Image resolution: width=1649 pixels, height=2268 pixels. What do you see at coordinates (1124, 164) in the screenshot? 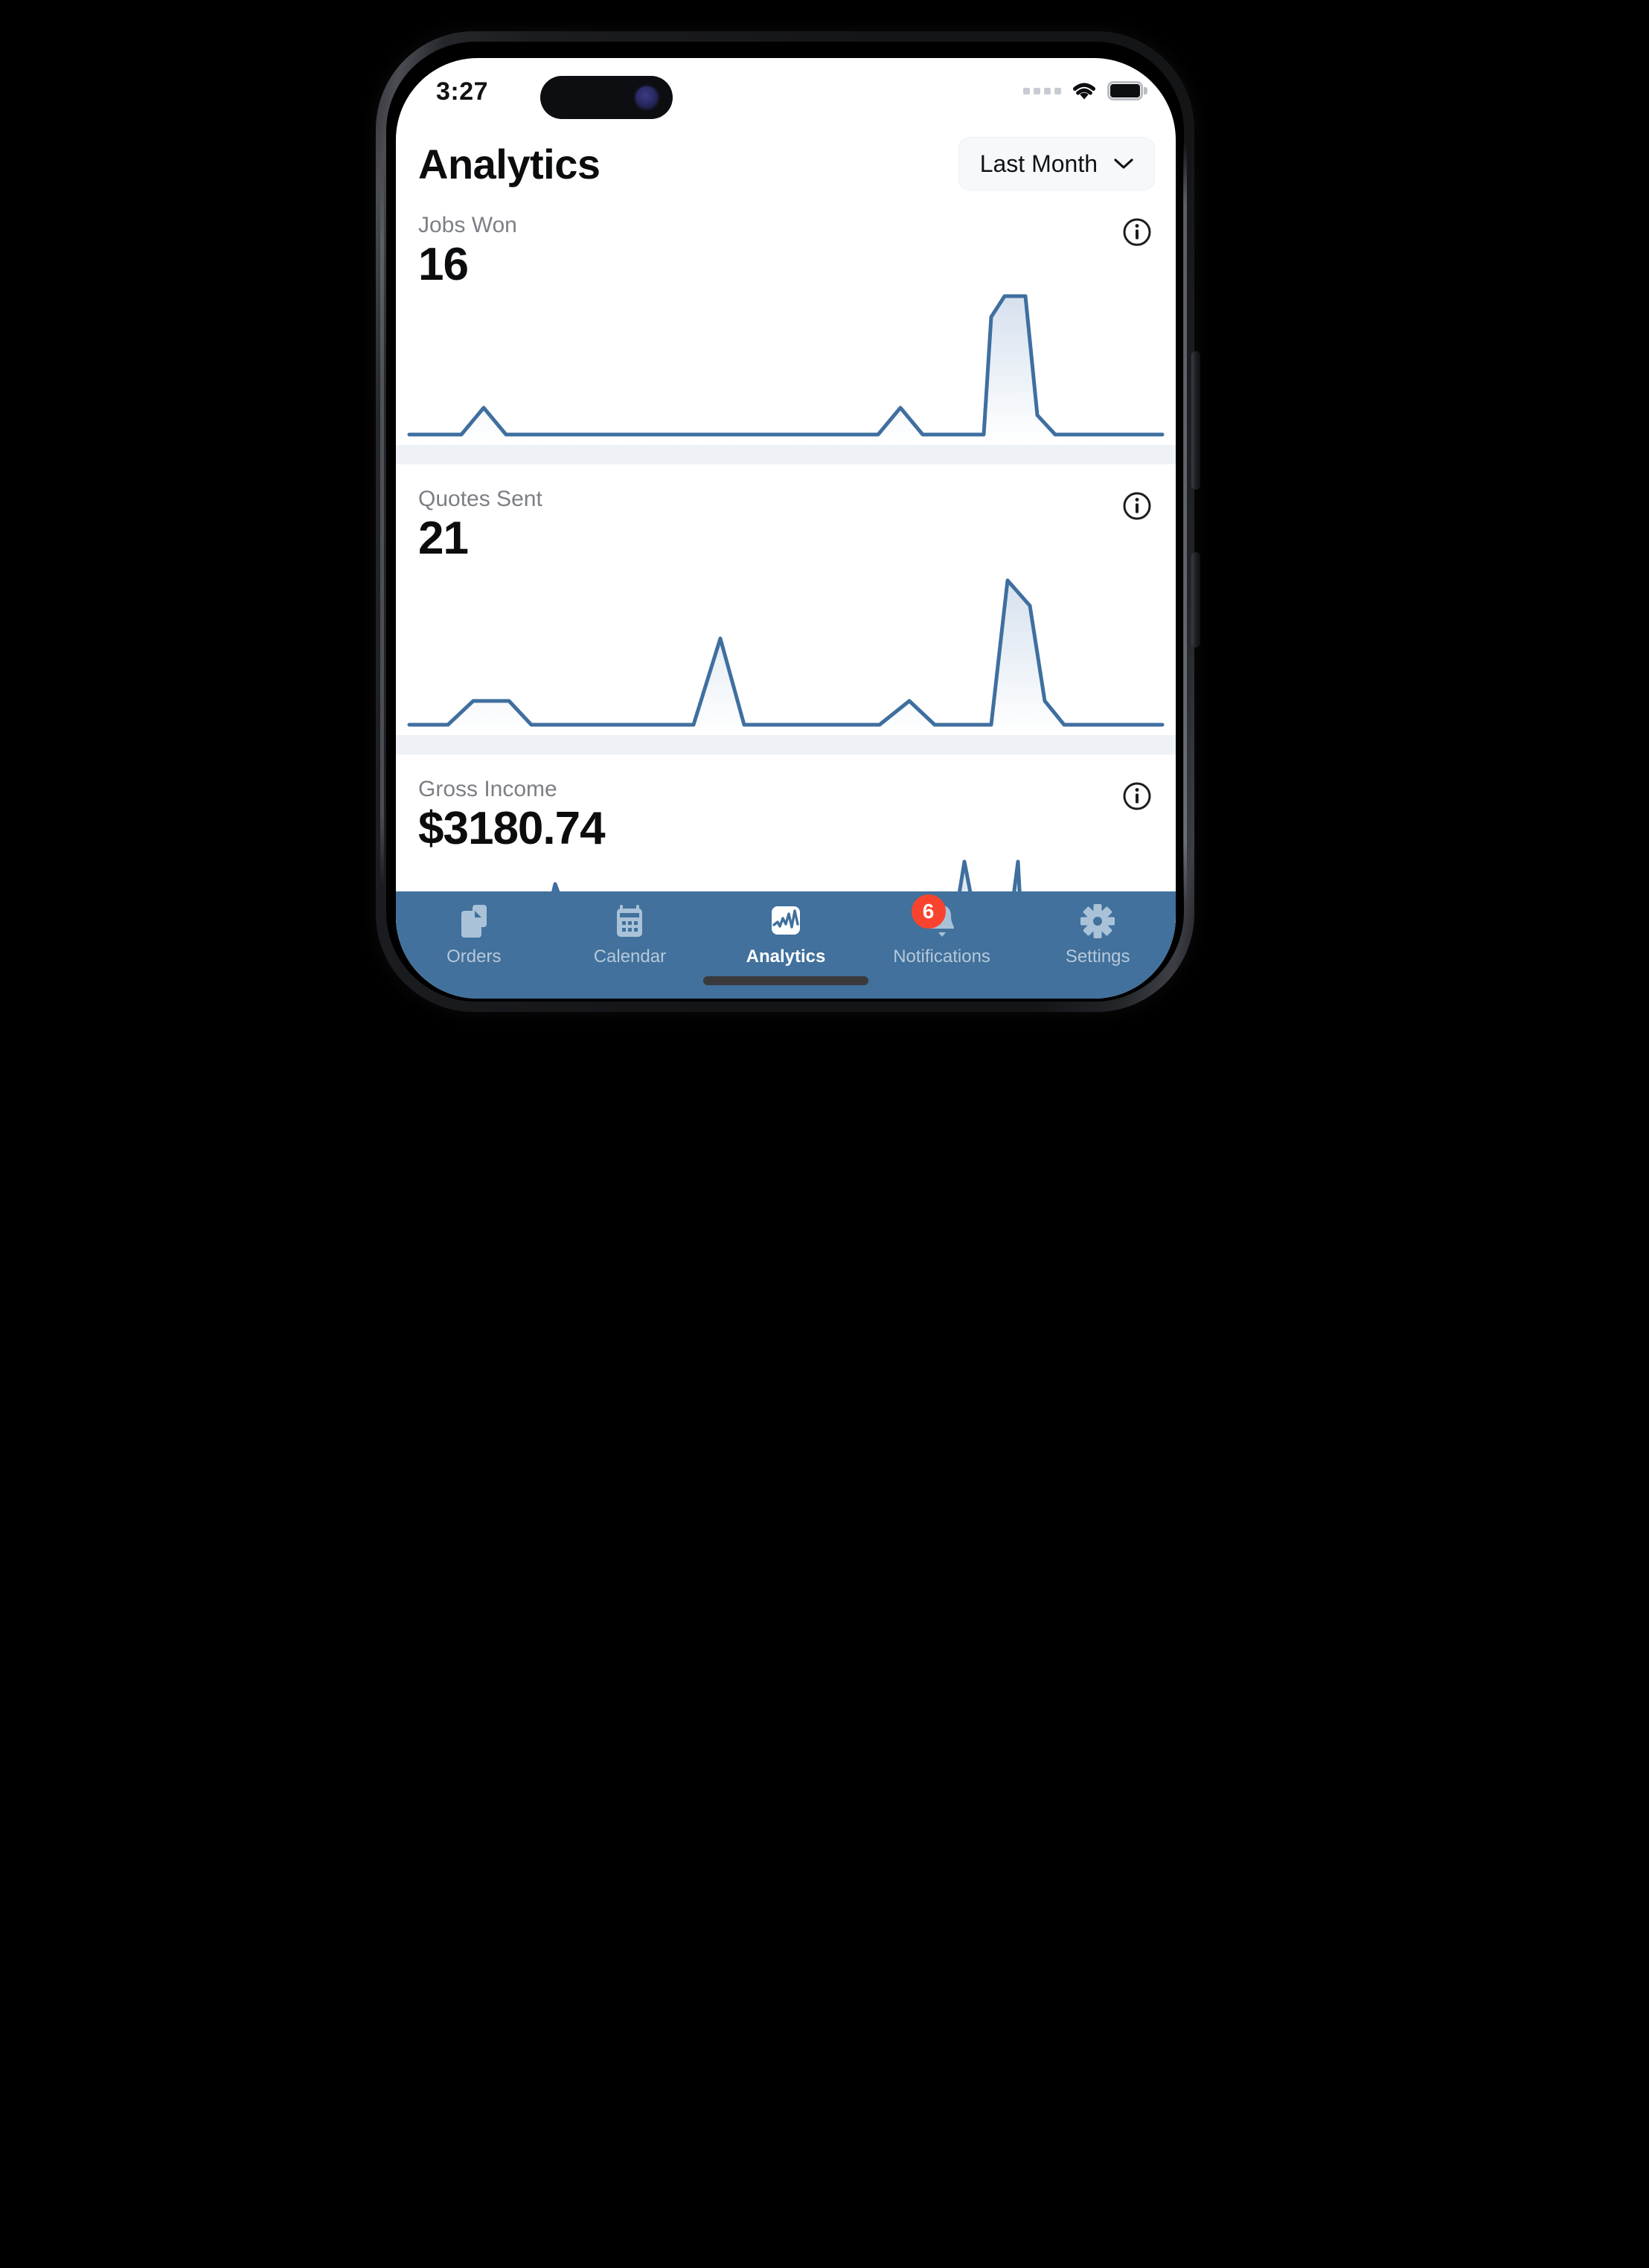
I see `chevron-down-icon` at bounding box center [1124, 164].